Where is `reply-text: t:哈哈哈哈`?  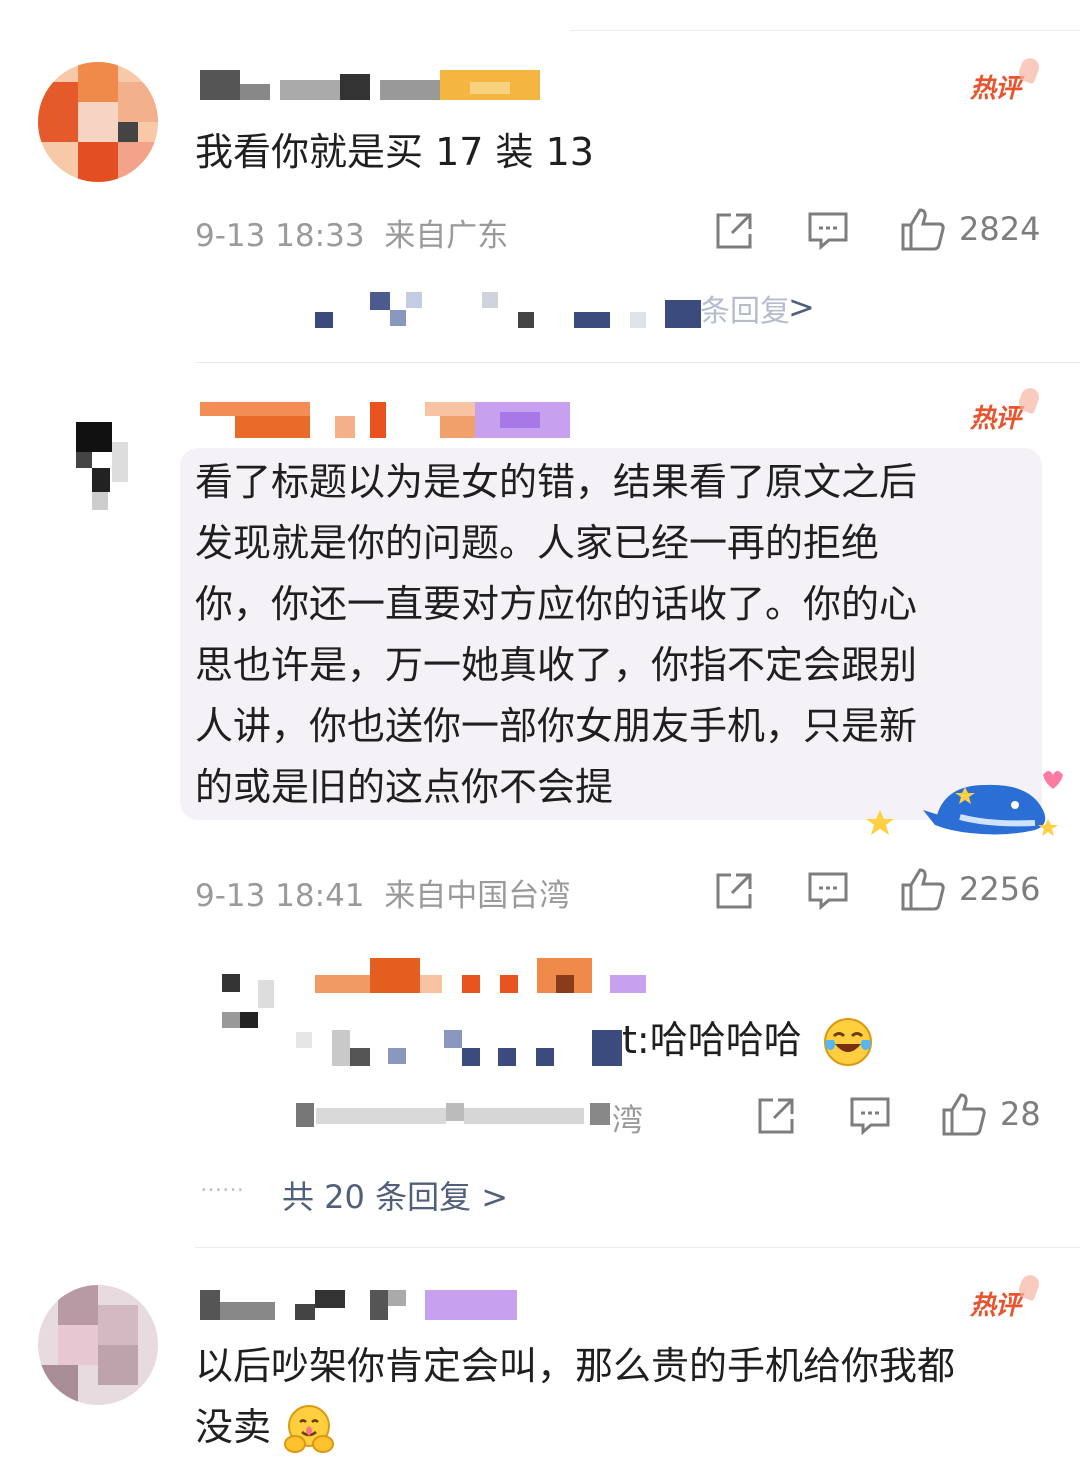
reply-text: t:哈哈哈哈 is located at coordinates (712, 1040).